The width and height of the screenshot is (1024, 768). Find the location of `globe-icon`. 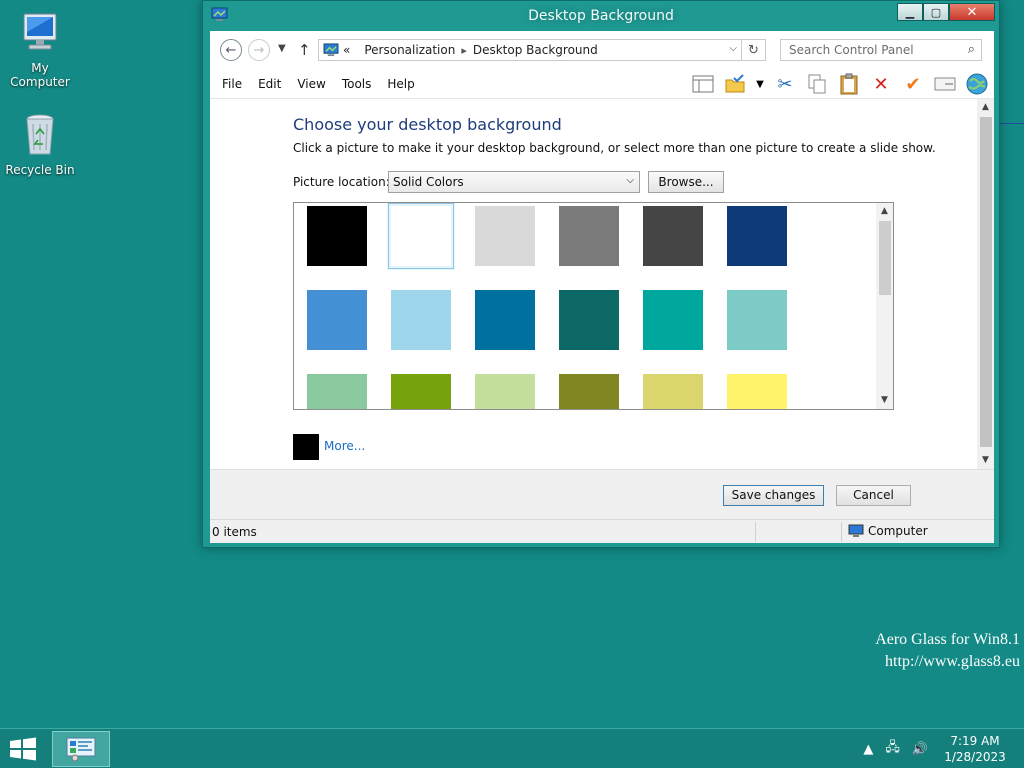

globe-icon is located at coordinates (977, 84).